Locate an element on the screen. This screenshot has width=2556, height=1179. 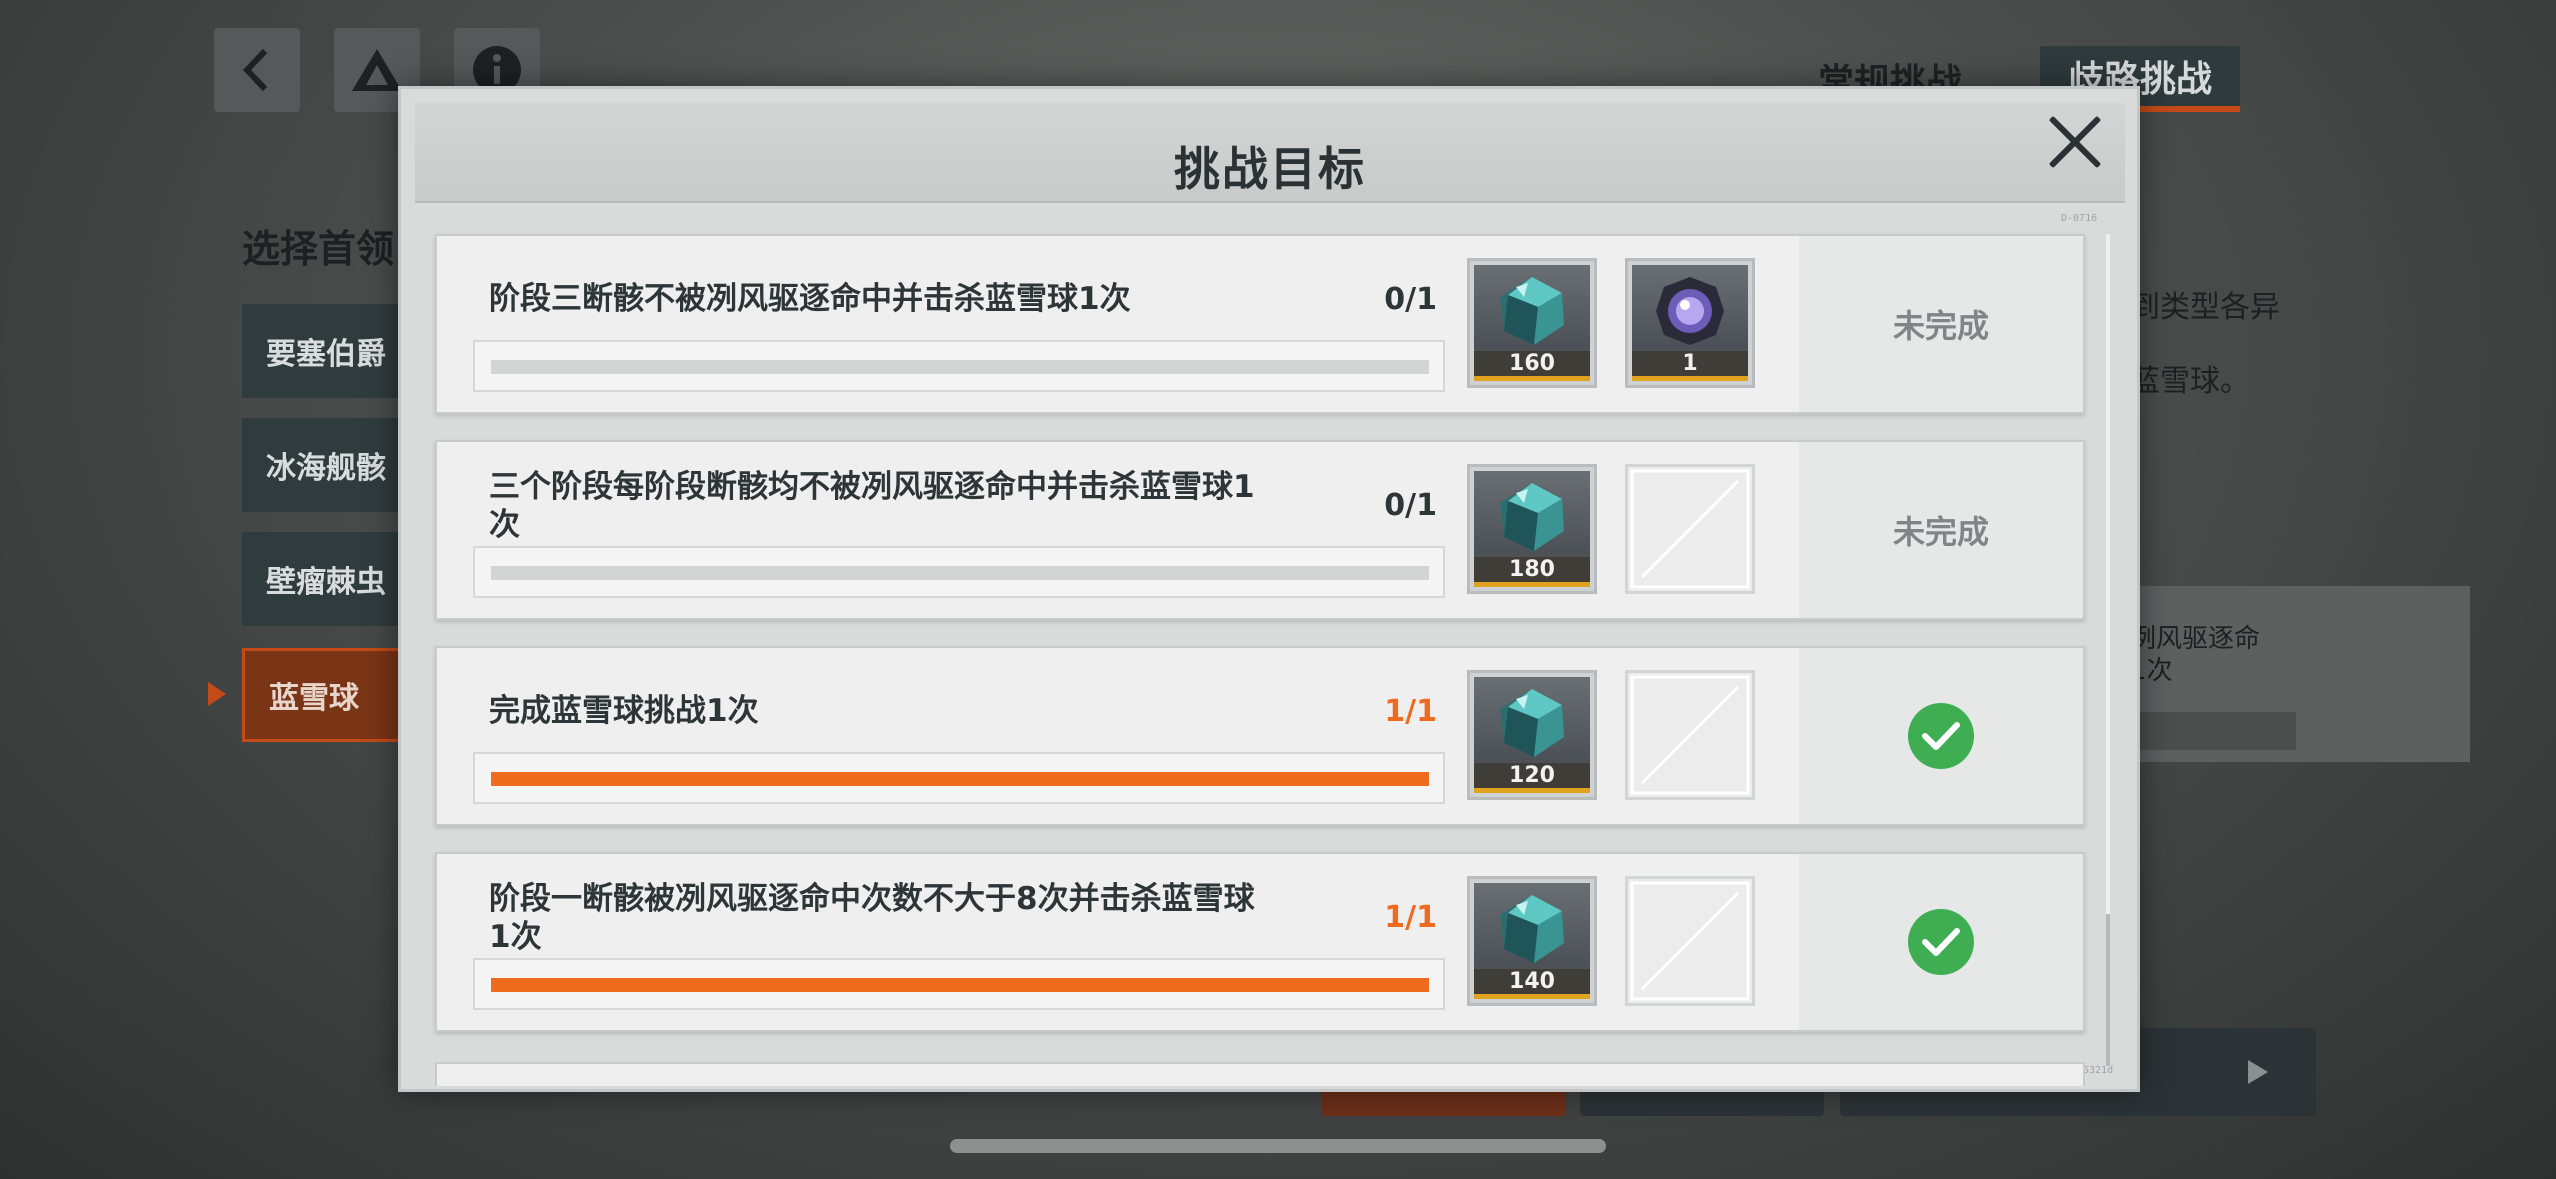
modal-code-top: D-0716 is located at coordinates (2079, 218).